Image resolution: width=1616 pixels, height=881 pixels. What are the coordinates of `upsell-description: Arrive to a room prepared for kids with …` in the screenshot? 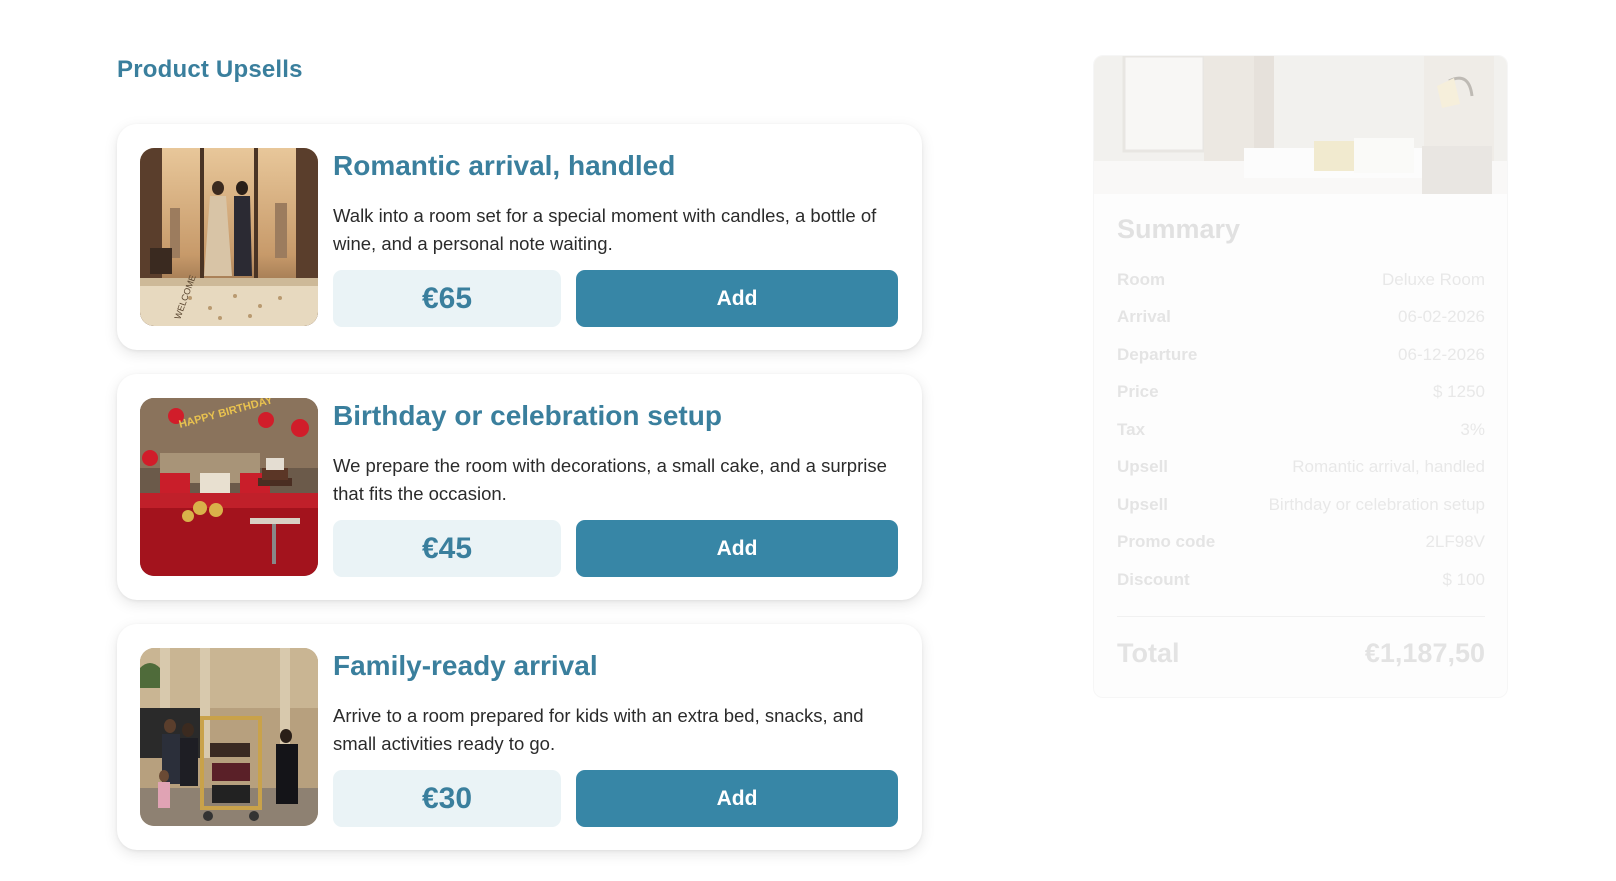 It's located at (598, 729).